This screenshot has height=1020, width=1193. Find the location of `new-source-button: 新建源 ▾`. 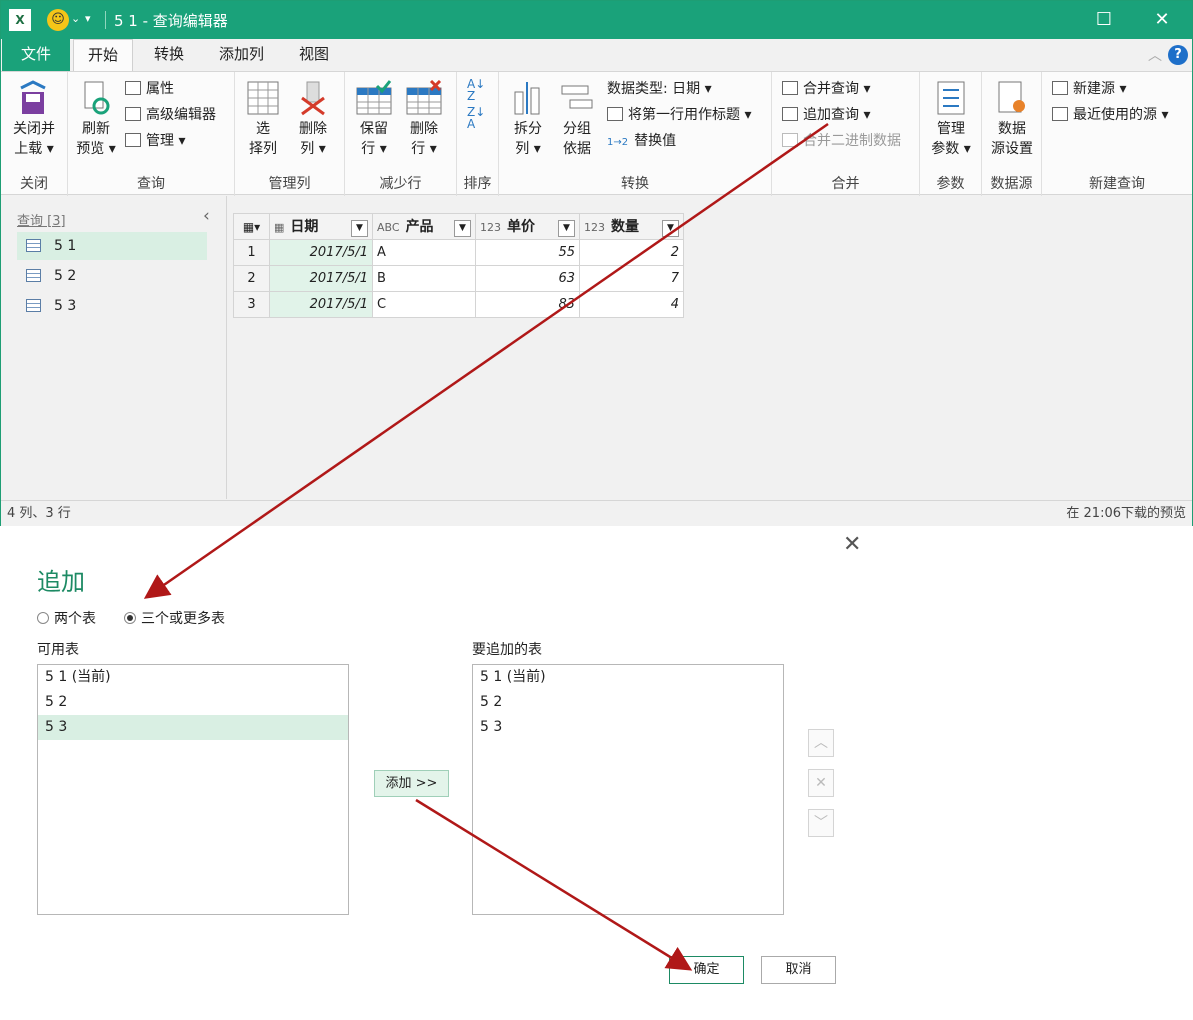

new-source-button: 新建源 ▾ is located at coordinates (1089, 89).